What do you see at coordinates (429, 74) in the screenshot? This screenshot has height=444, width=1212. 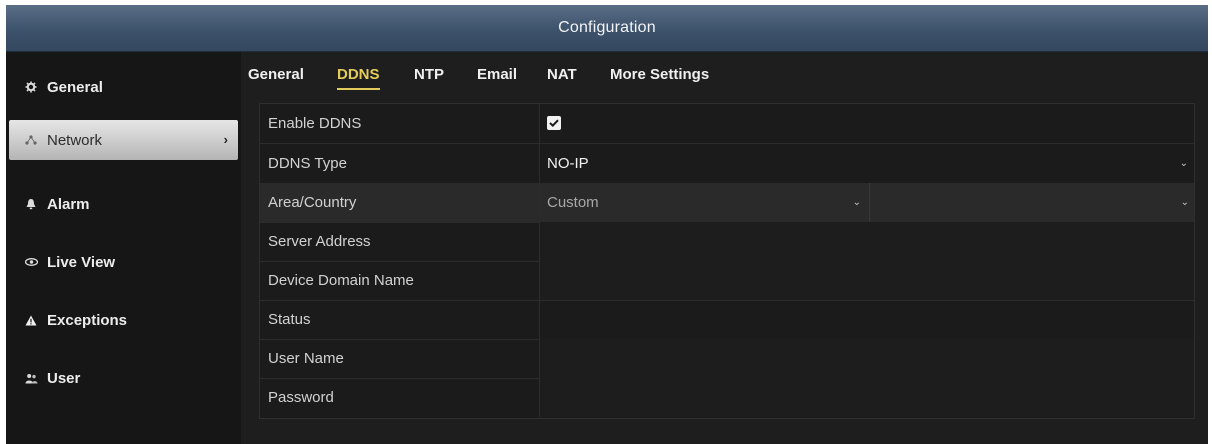 I see `tab-ntp: NTP` at bounding box center [429, 74].